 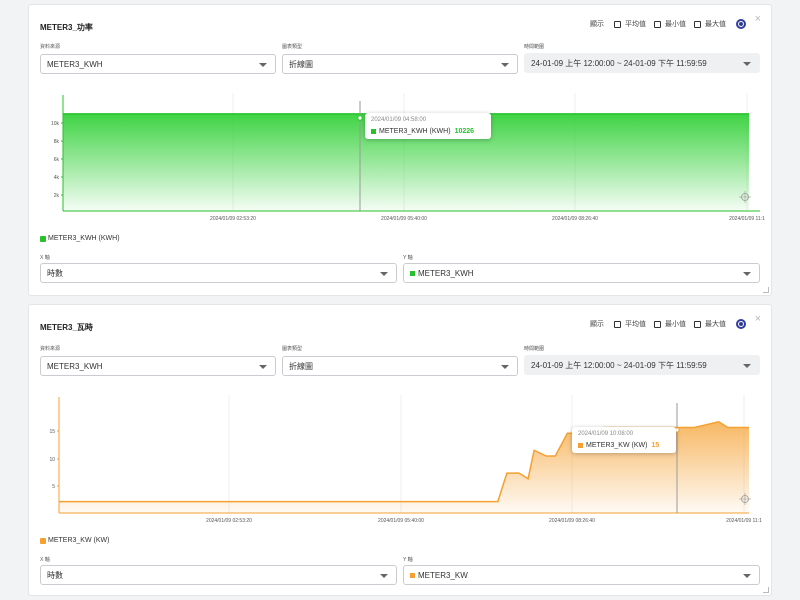 I want to click on y-tick-label: 6k, so click(x=57, y=160).